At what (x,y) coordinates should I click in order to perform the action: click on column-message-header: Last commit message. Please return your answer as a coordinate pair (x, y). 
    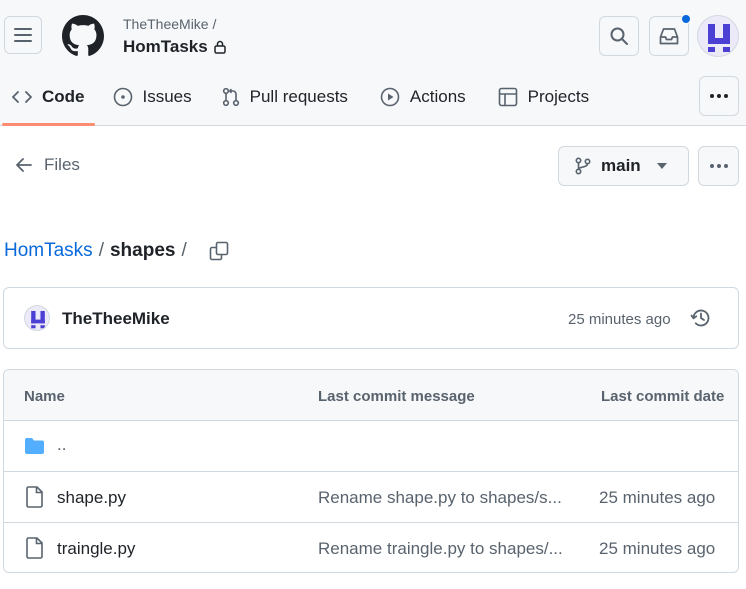
    Looking at the image, I should click on (396, 396).